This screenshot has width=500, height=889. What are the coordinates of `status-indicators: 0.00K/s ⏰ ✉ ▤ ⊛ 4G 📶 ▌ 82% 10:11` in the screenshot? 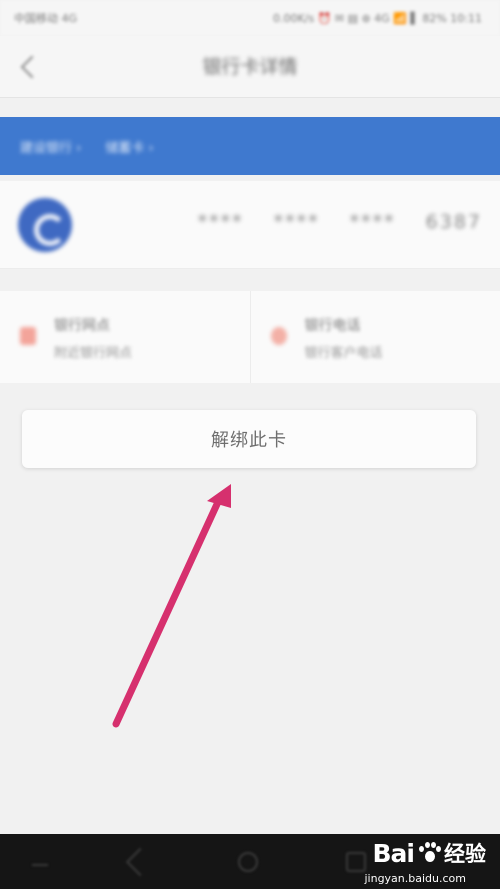 It's located at (377, 18).